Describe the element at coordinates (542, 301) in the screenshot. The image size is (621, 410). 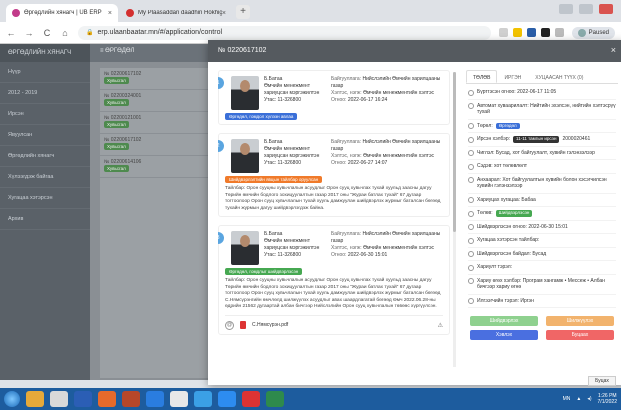
I see `info-row: Илгээгчийн тэрэл: Иргэн` at that location.